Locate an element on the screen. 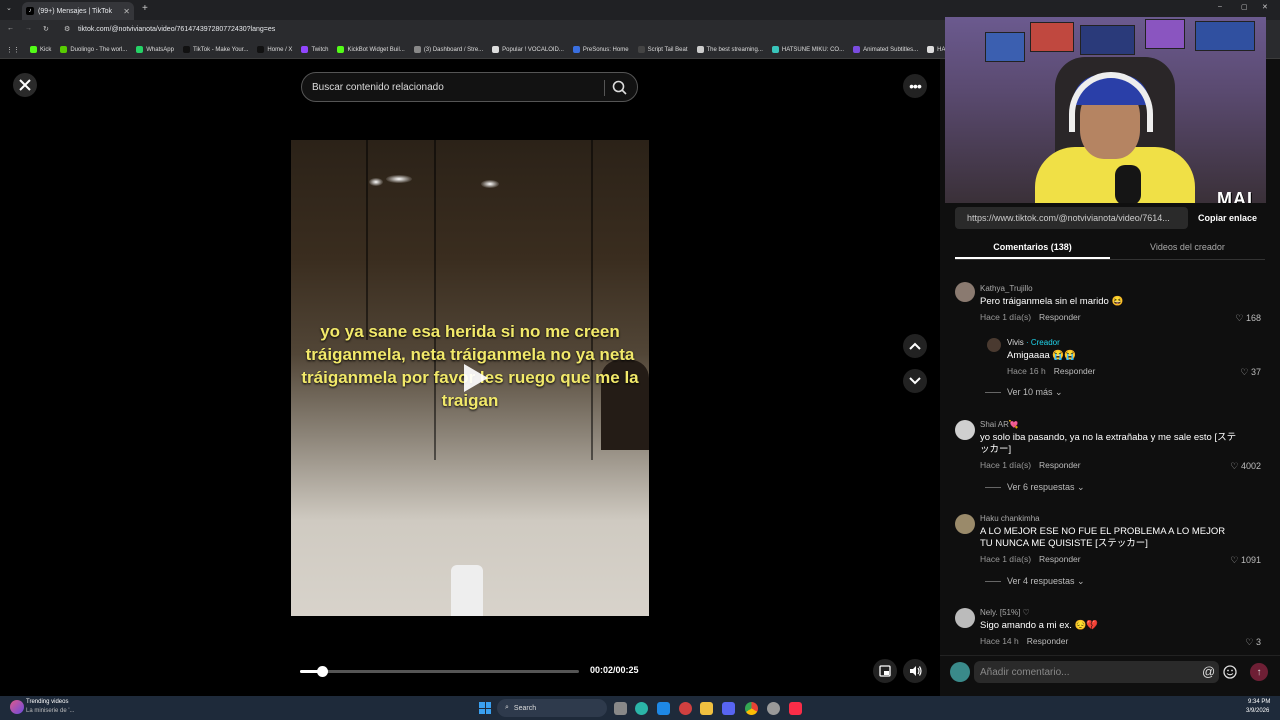 This screenshot has width=1280, height=720. like-button: ♡ 37 is located at coordinates (1250, 372).